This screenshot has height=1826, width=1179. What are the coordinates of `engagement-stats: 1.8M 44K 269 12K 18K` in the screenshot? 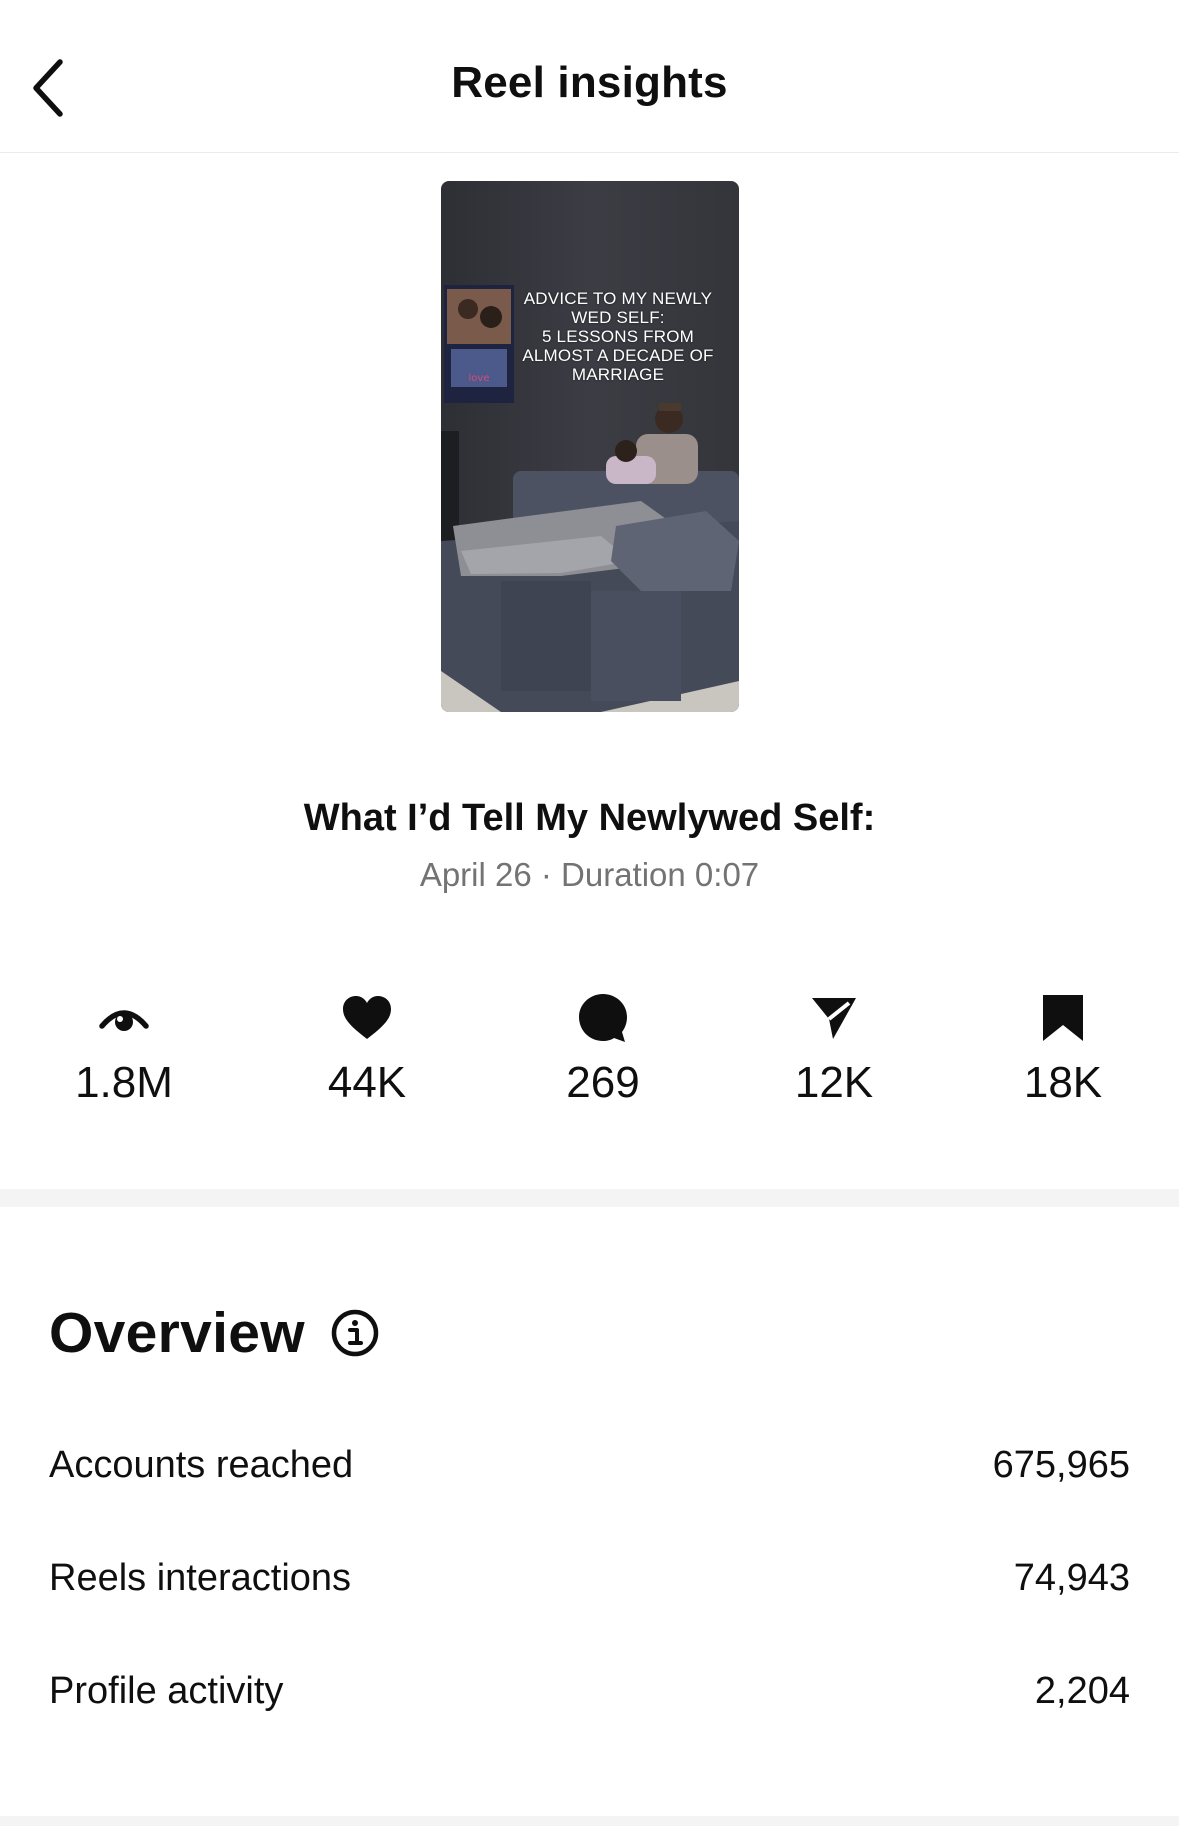 It's located at (589, 1050).